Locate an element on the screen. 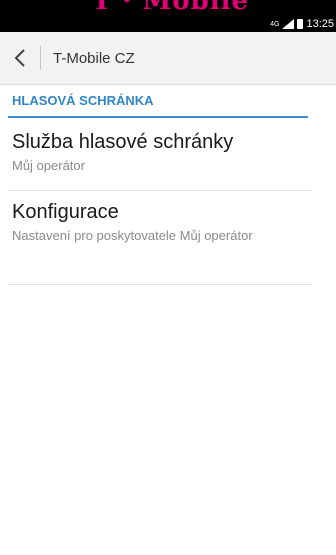  chevron-left-icon is located at coordinates (19, 58).